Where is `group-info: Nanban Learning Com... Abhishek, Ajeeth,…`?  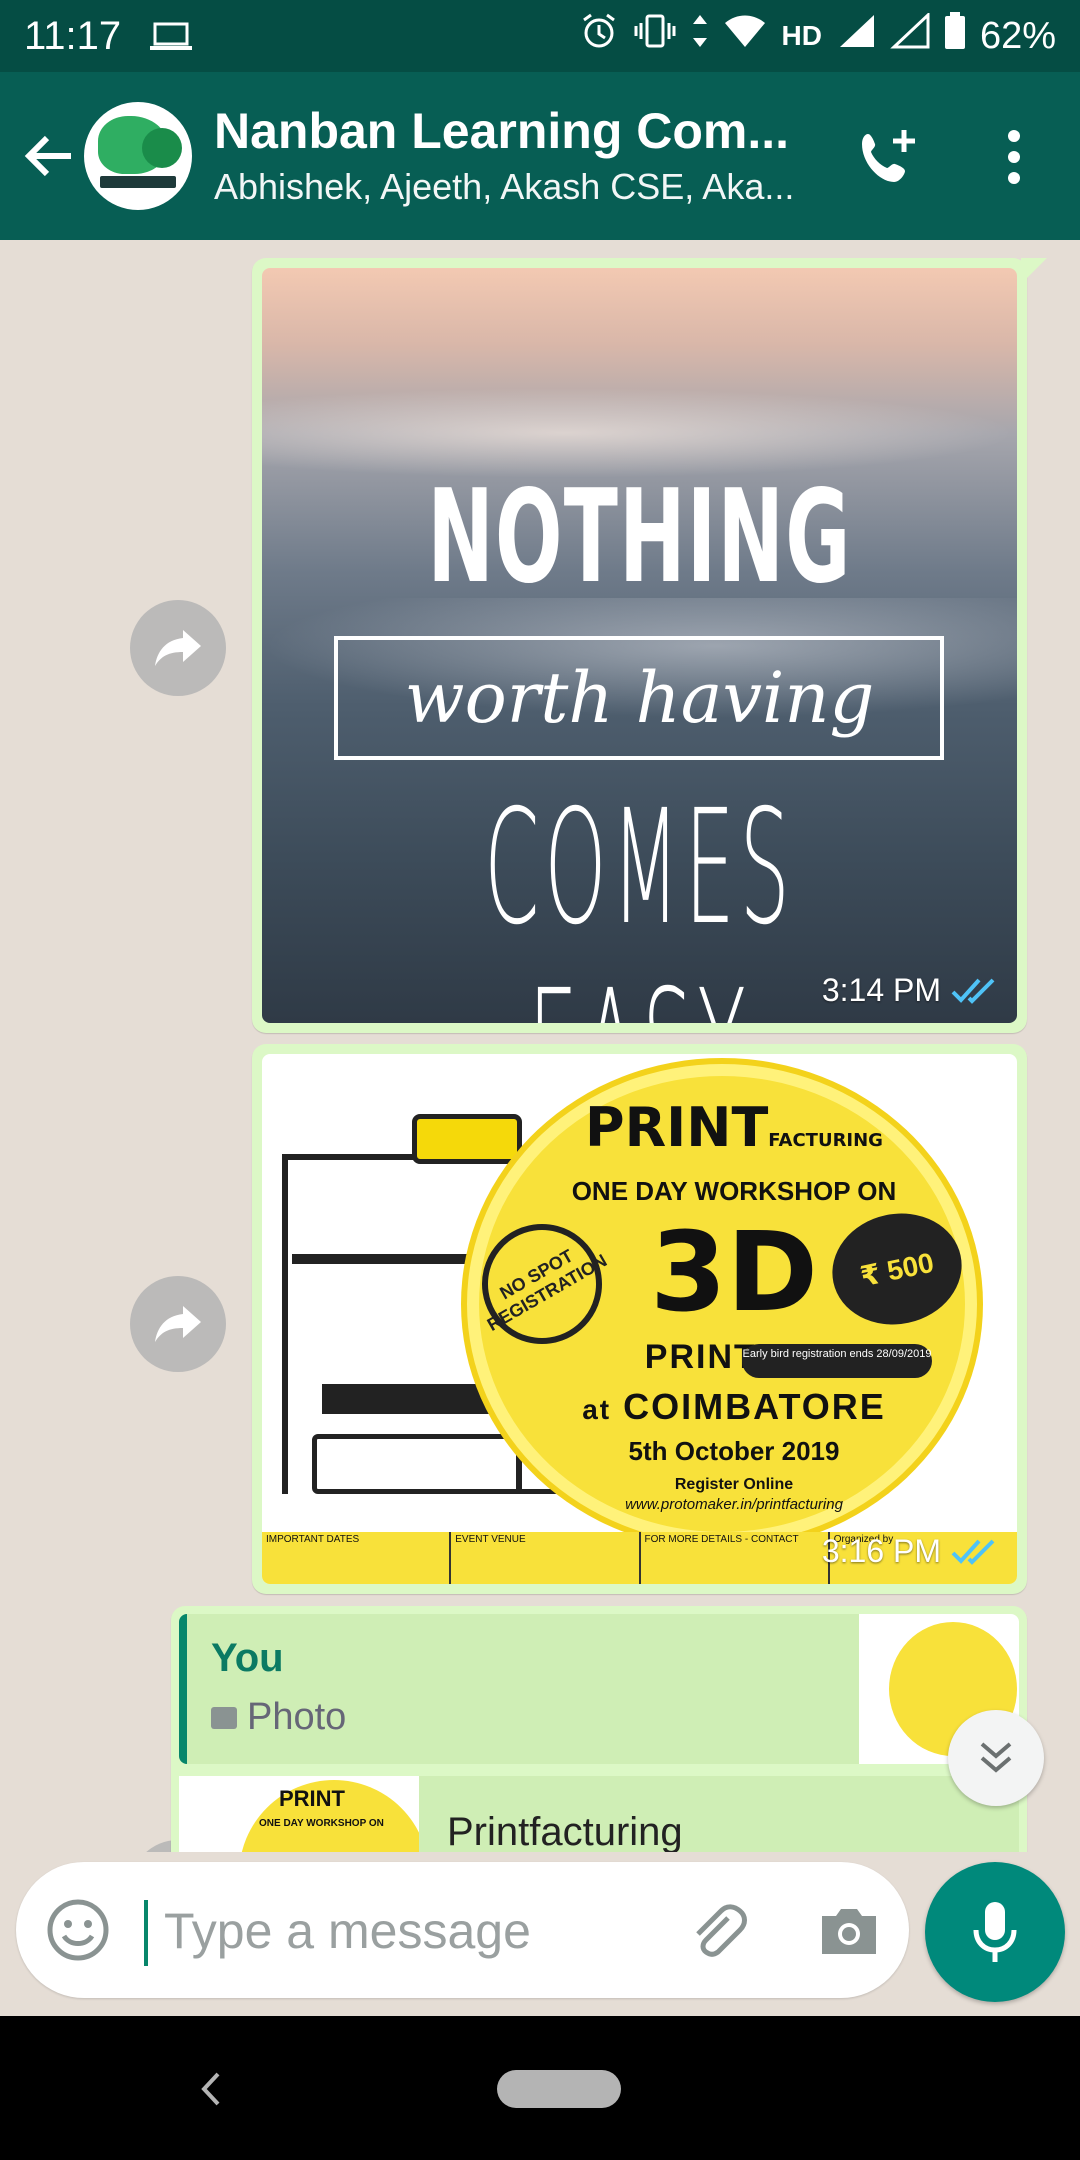 group-info: Nanban Learning Com... Abhishek, Ajeeth,… is located at coordinates (534, 156).